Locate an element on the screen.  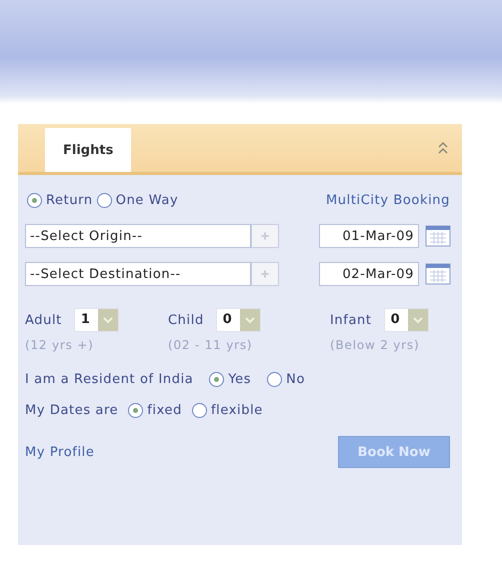
radio-label: fixed is located at coordinates (164, 410).